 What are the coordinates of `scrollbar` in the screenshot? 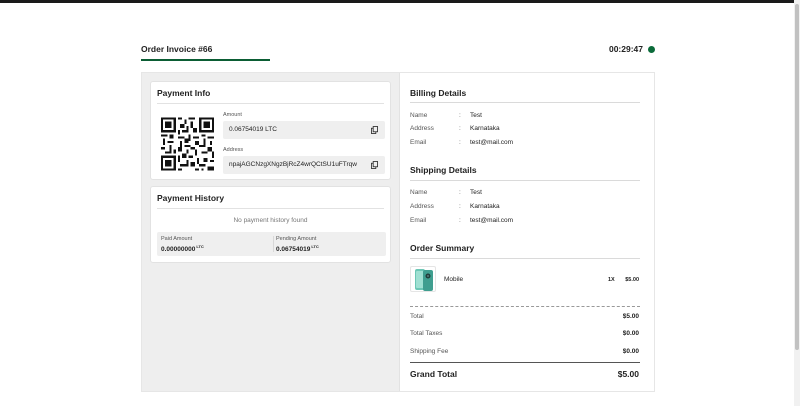 It's located at (797, 203).